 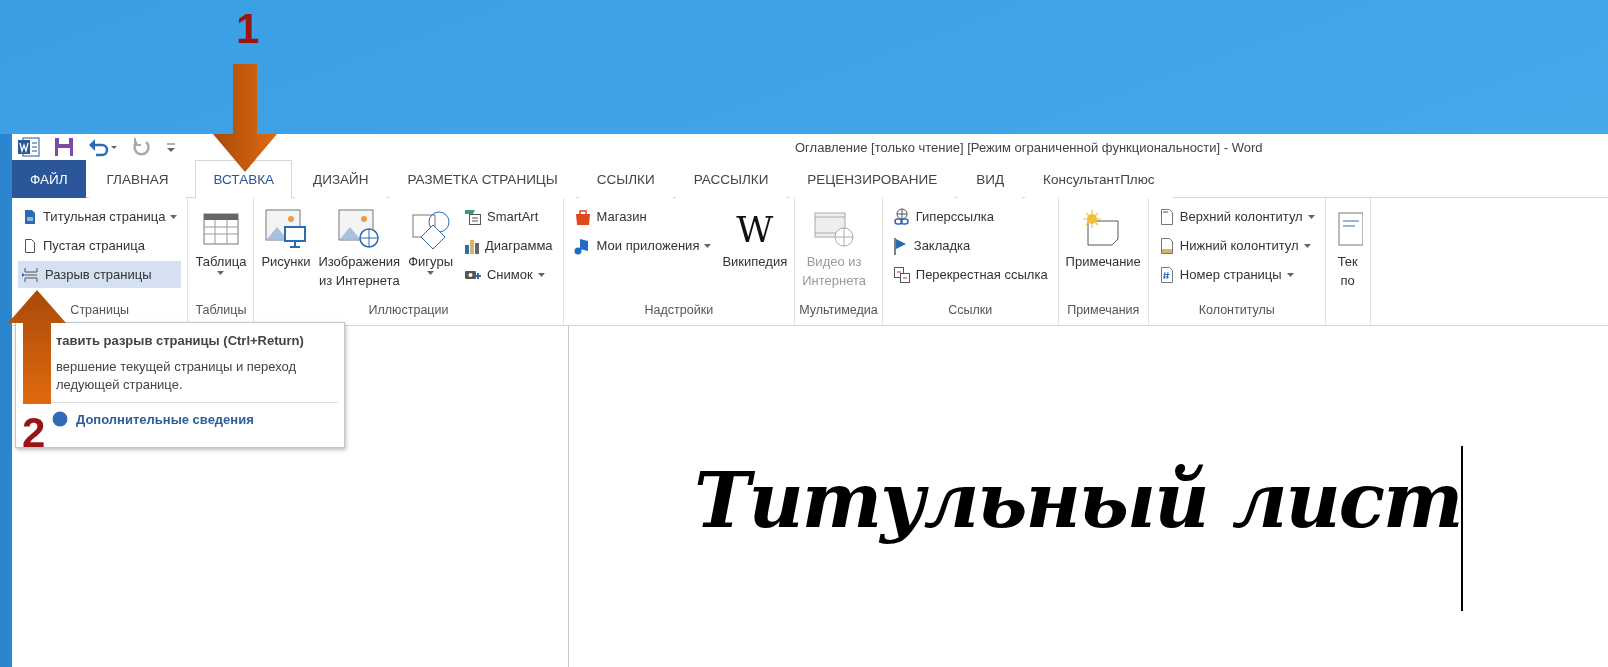 What do you see at coordinates (838, 311) in the screenshot?
I see `group-label: Мультимедиа` at bounding box center [838, 311].